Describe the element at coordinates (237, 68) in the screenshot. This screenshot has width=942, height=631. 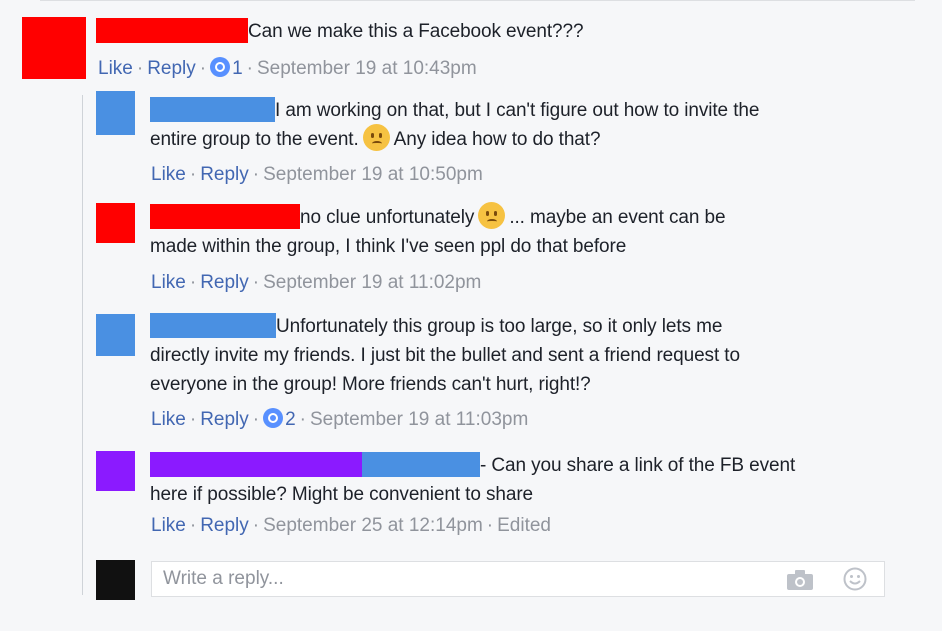
I see `reaction-count: 1` at that location.